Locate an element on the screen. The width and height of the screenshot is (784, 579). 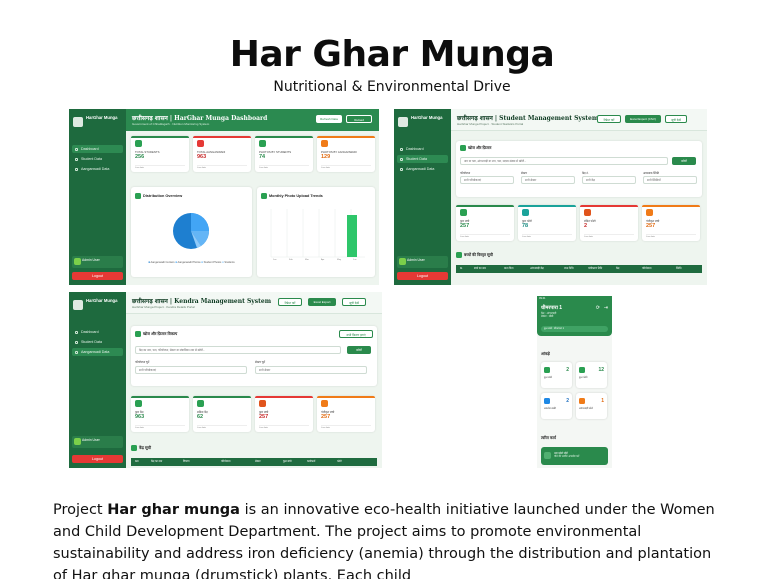
stat-card: कुल फोटो 78 Live data is located at coordinates (547, 223).